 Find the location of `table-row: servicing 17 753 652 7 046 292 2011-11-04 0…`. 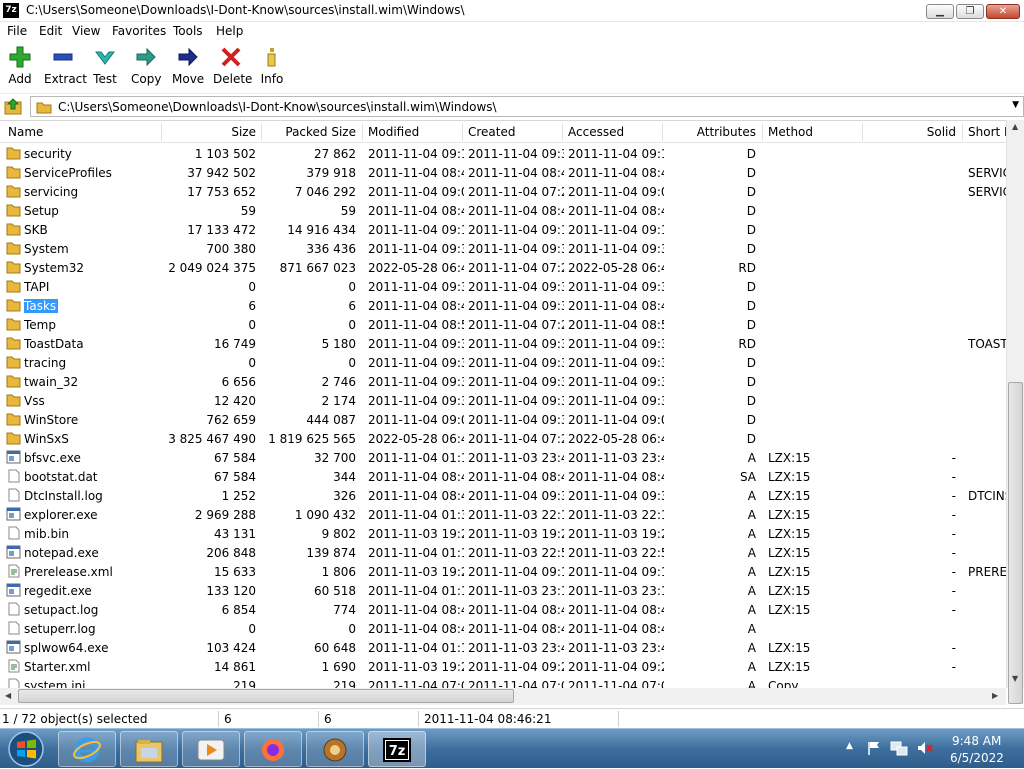

table-row: servicing 17 753 652 7 046 292 2011-11-04 0… is located at coordinates (503, 191).